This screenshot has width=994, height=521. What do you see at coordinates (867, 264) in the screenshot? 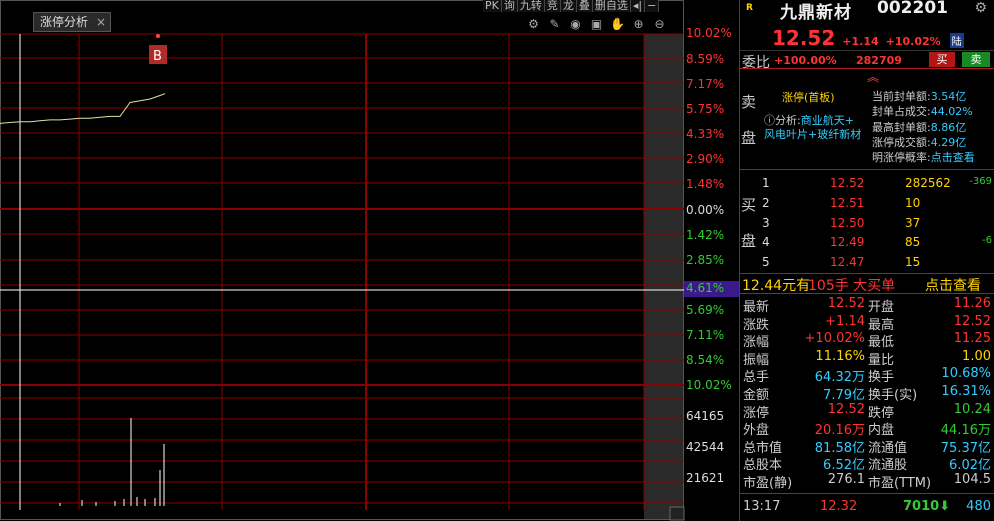
I see `buy-row: 5 12.47 15` at bounding box center [867, 264].